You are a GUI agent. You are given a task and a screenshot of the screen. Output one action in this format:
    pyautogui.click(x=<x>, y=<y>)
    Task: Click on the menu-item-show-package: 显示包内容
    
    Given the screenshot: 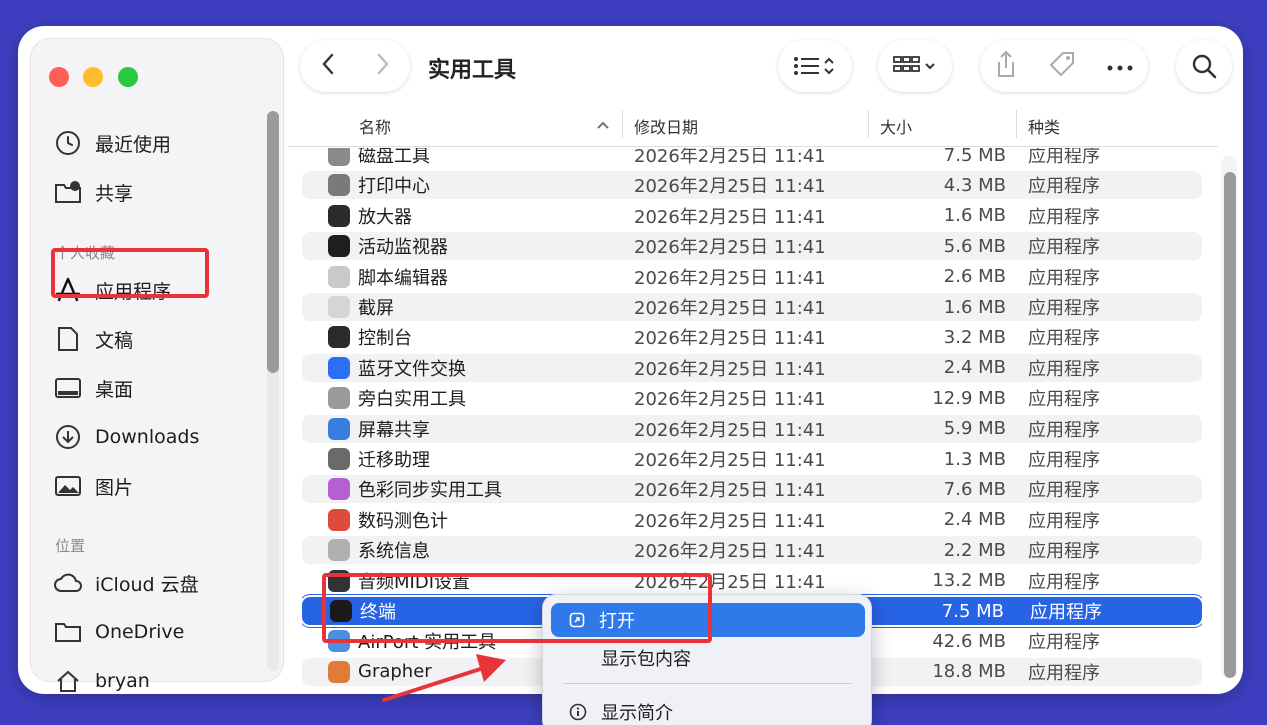 What is the action you would take?
    pyautogui.click(x=708, y=658)
    